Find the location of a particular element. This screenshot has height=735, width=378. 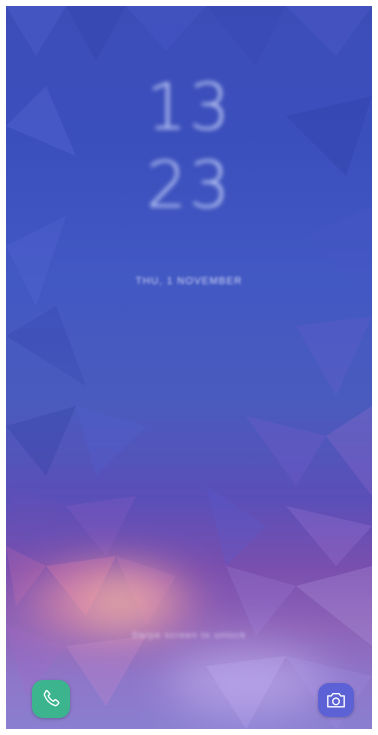

phone-shortcut-button is located at coordinates (51, 699).